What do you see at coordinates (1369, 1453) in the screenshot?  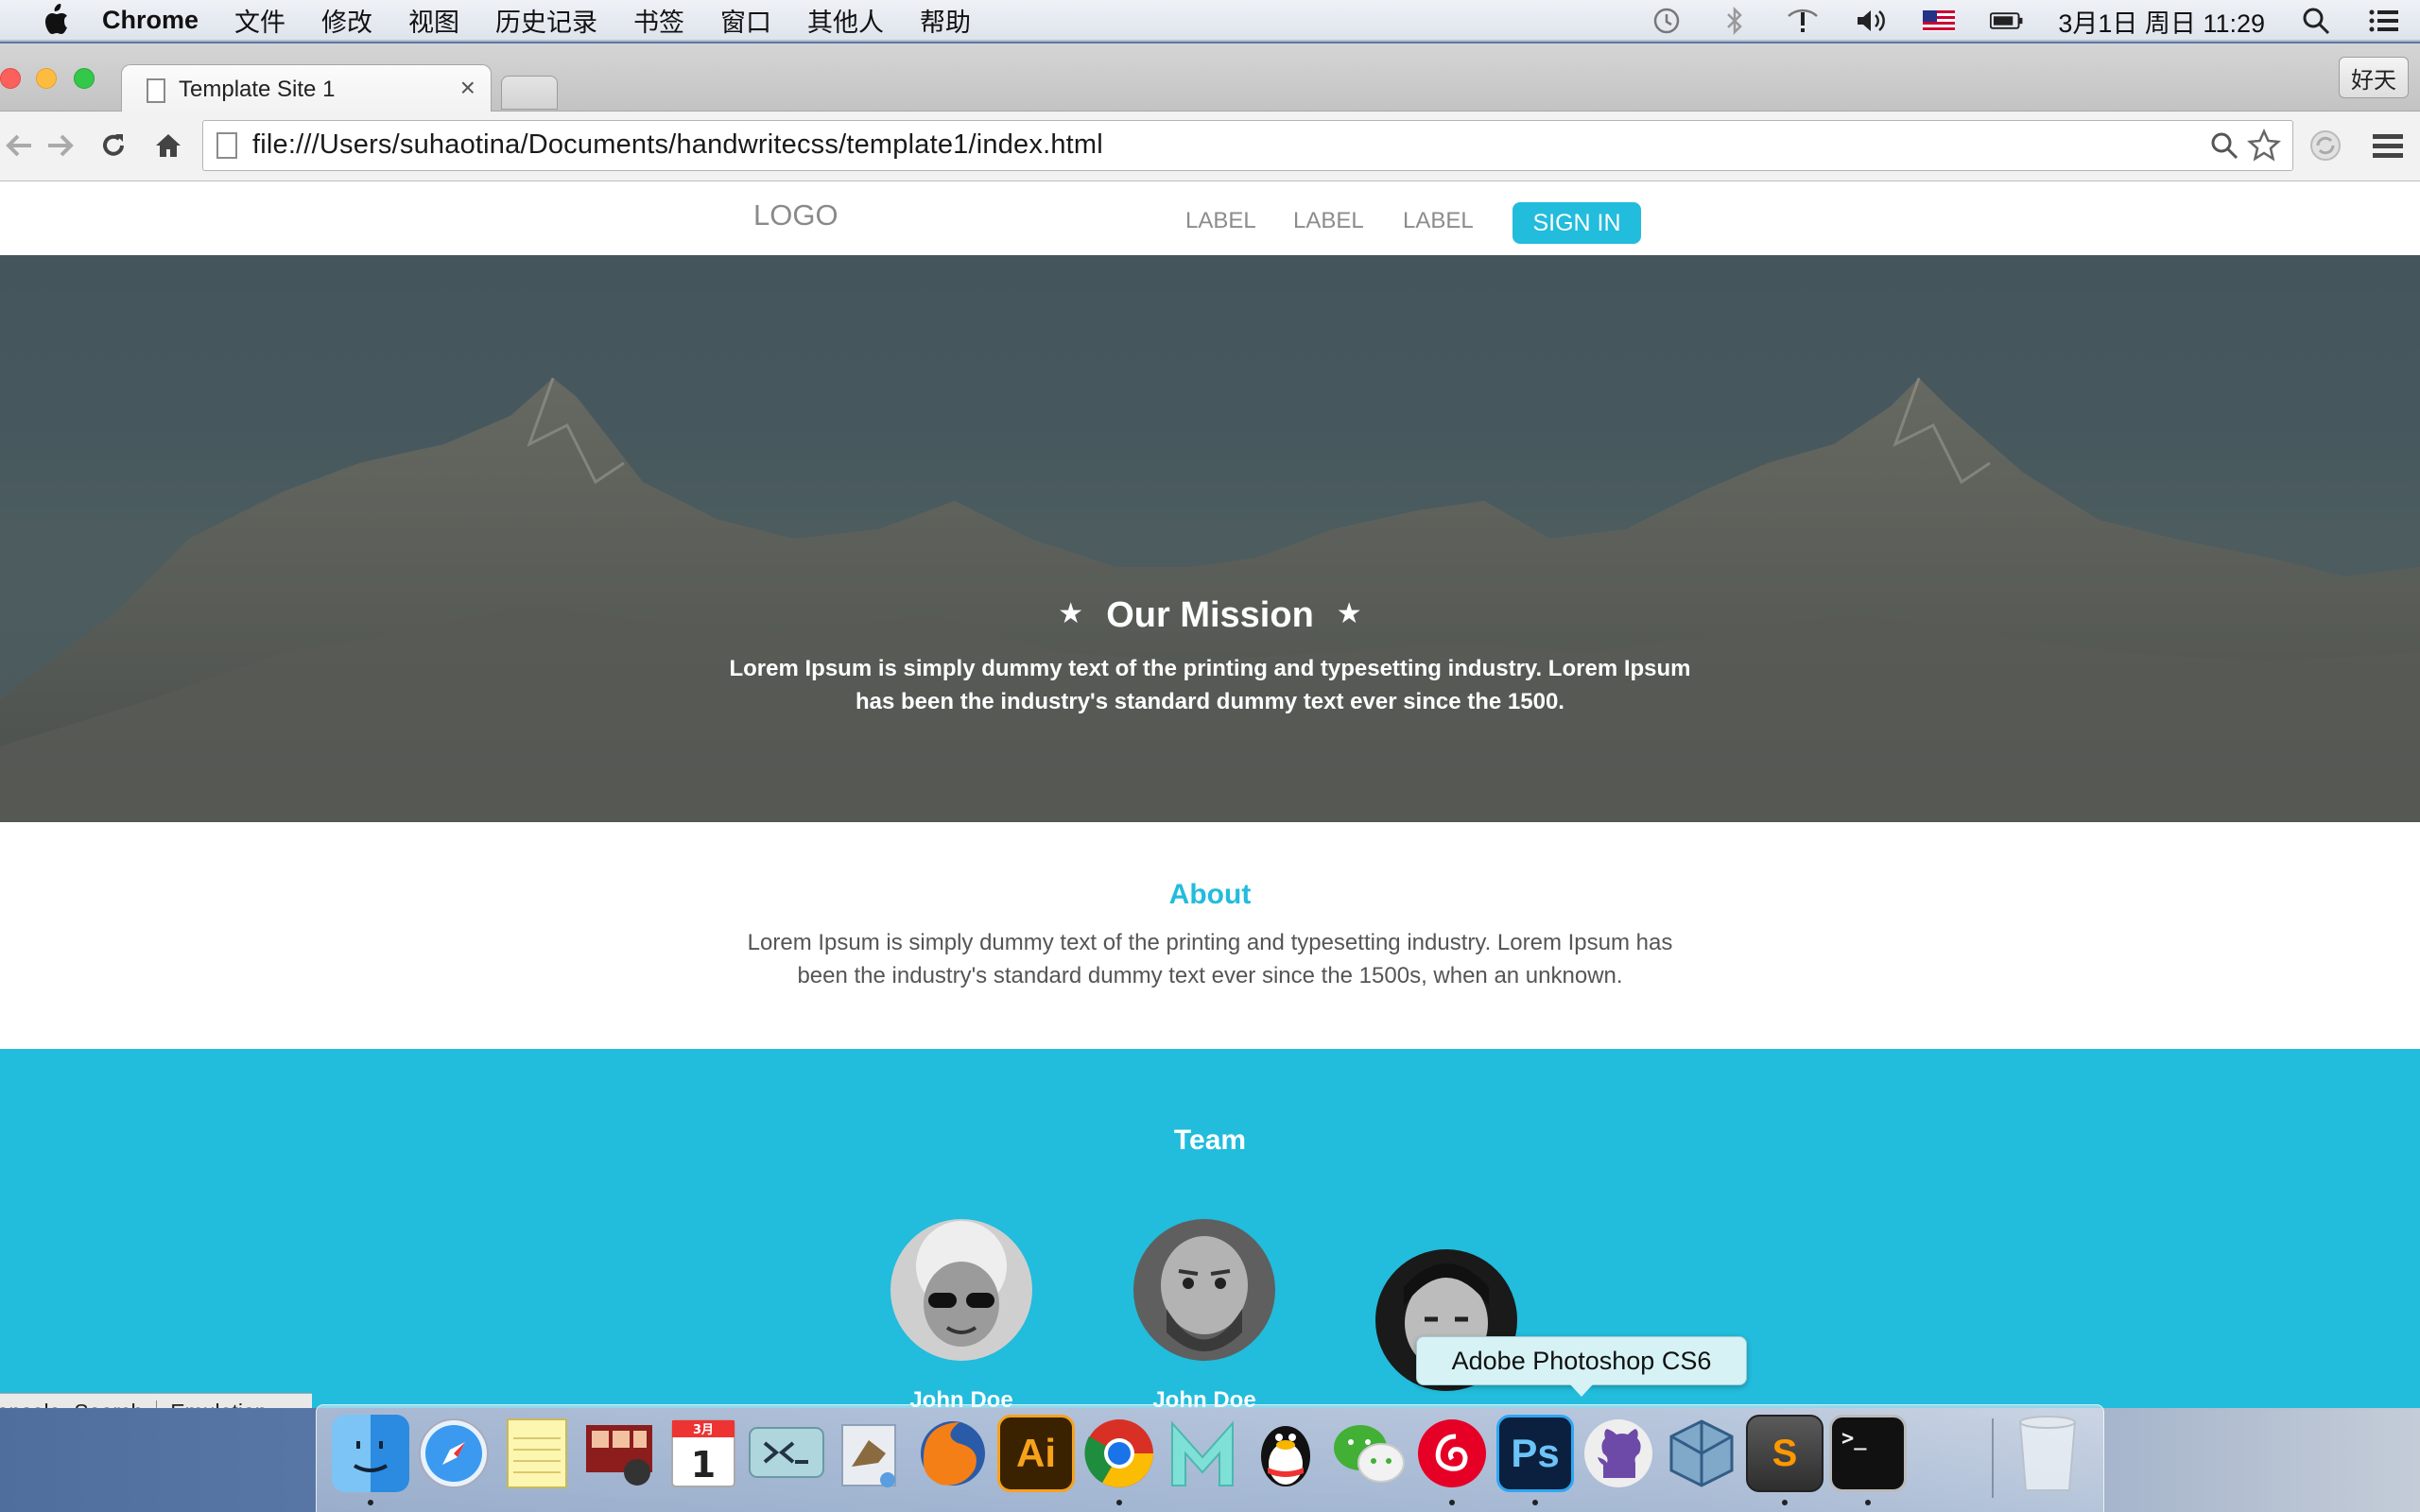 I see `wechat-icon` at bounding box center [1369, 1453].